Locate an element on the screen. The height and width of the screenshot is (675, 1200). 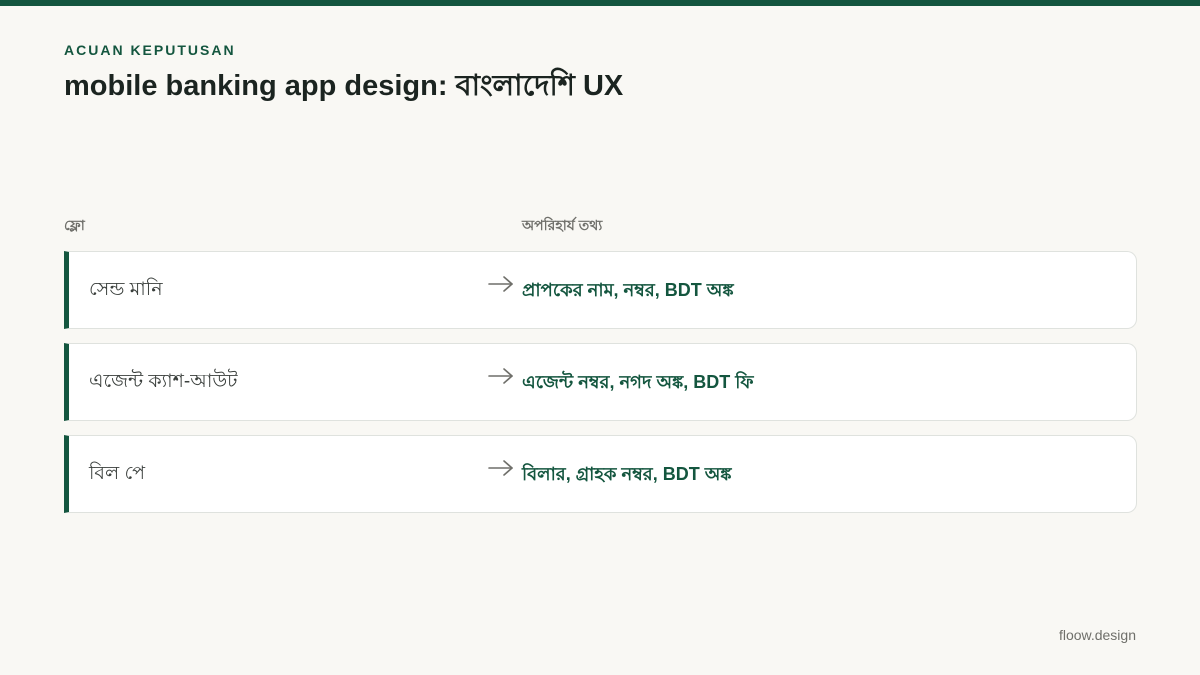
row-essential-info: প্রাপকের নাম, নম্বর, BDT অঙ্ক is located at coordinates (628, 290).